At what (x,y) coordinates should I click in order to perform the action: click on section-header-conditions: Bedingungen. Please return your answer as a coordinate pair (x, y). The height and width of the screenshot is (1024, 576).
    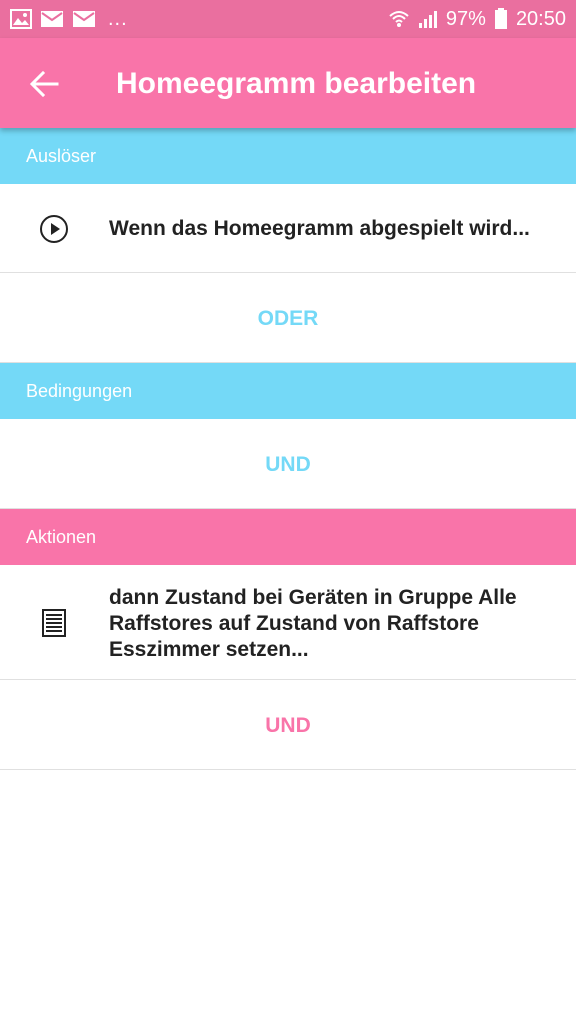
    Looking at the image, I should click on (288, 391).